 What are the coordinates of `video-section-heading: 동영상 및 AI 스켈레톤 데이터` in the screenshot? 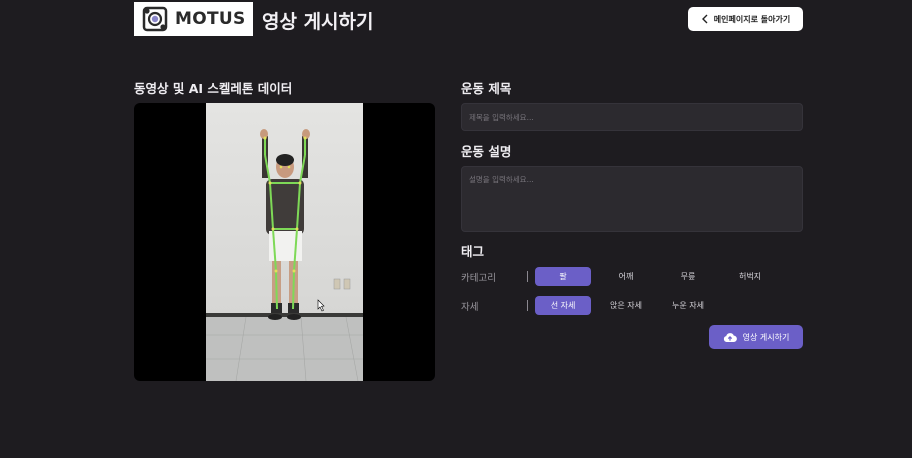 It's located at (213, 88).